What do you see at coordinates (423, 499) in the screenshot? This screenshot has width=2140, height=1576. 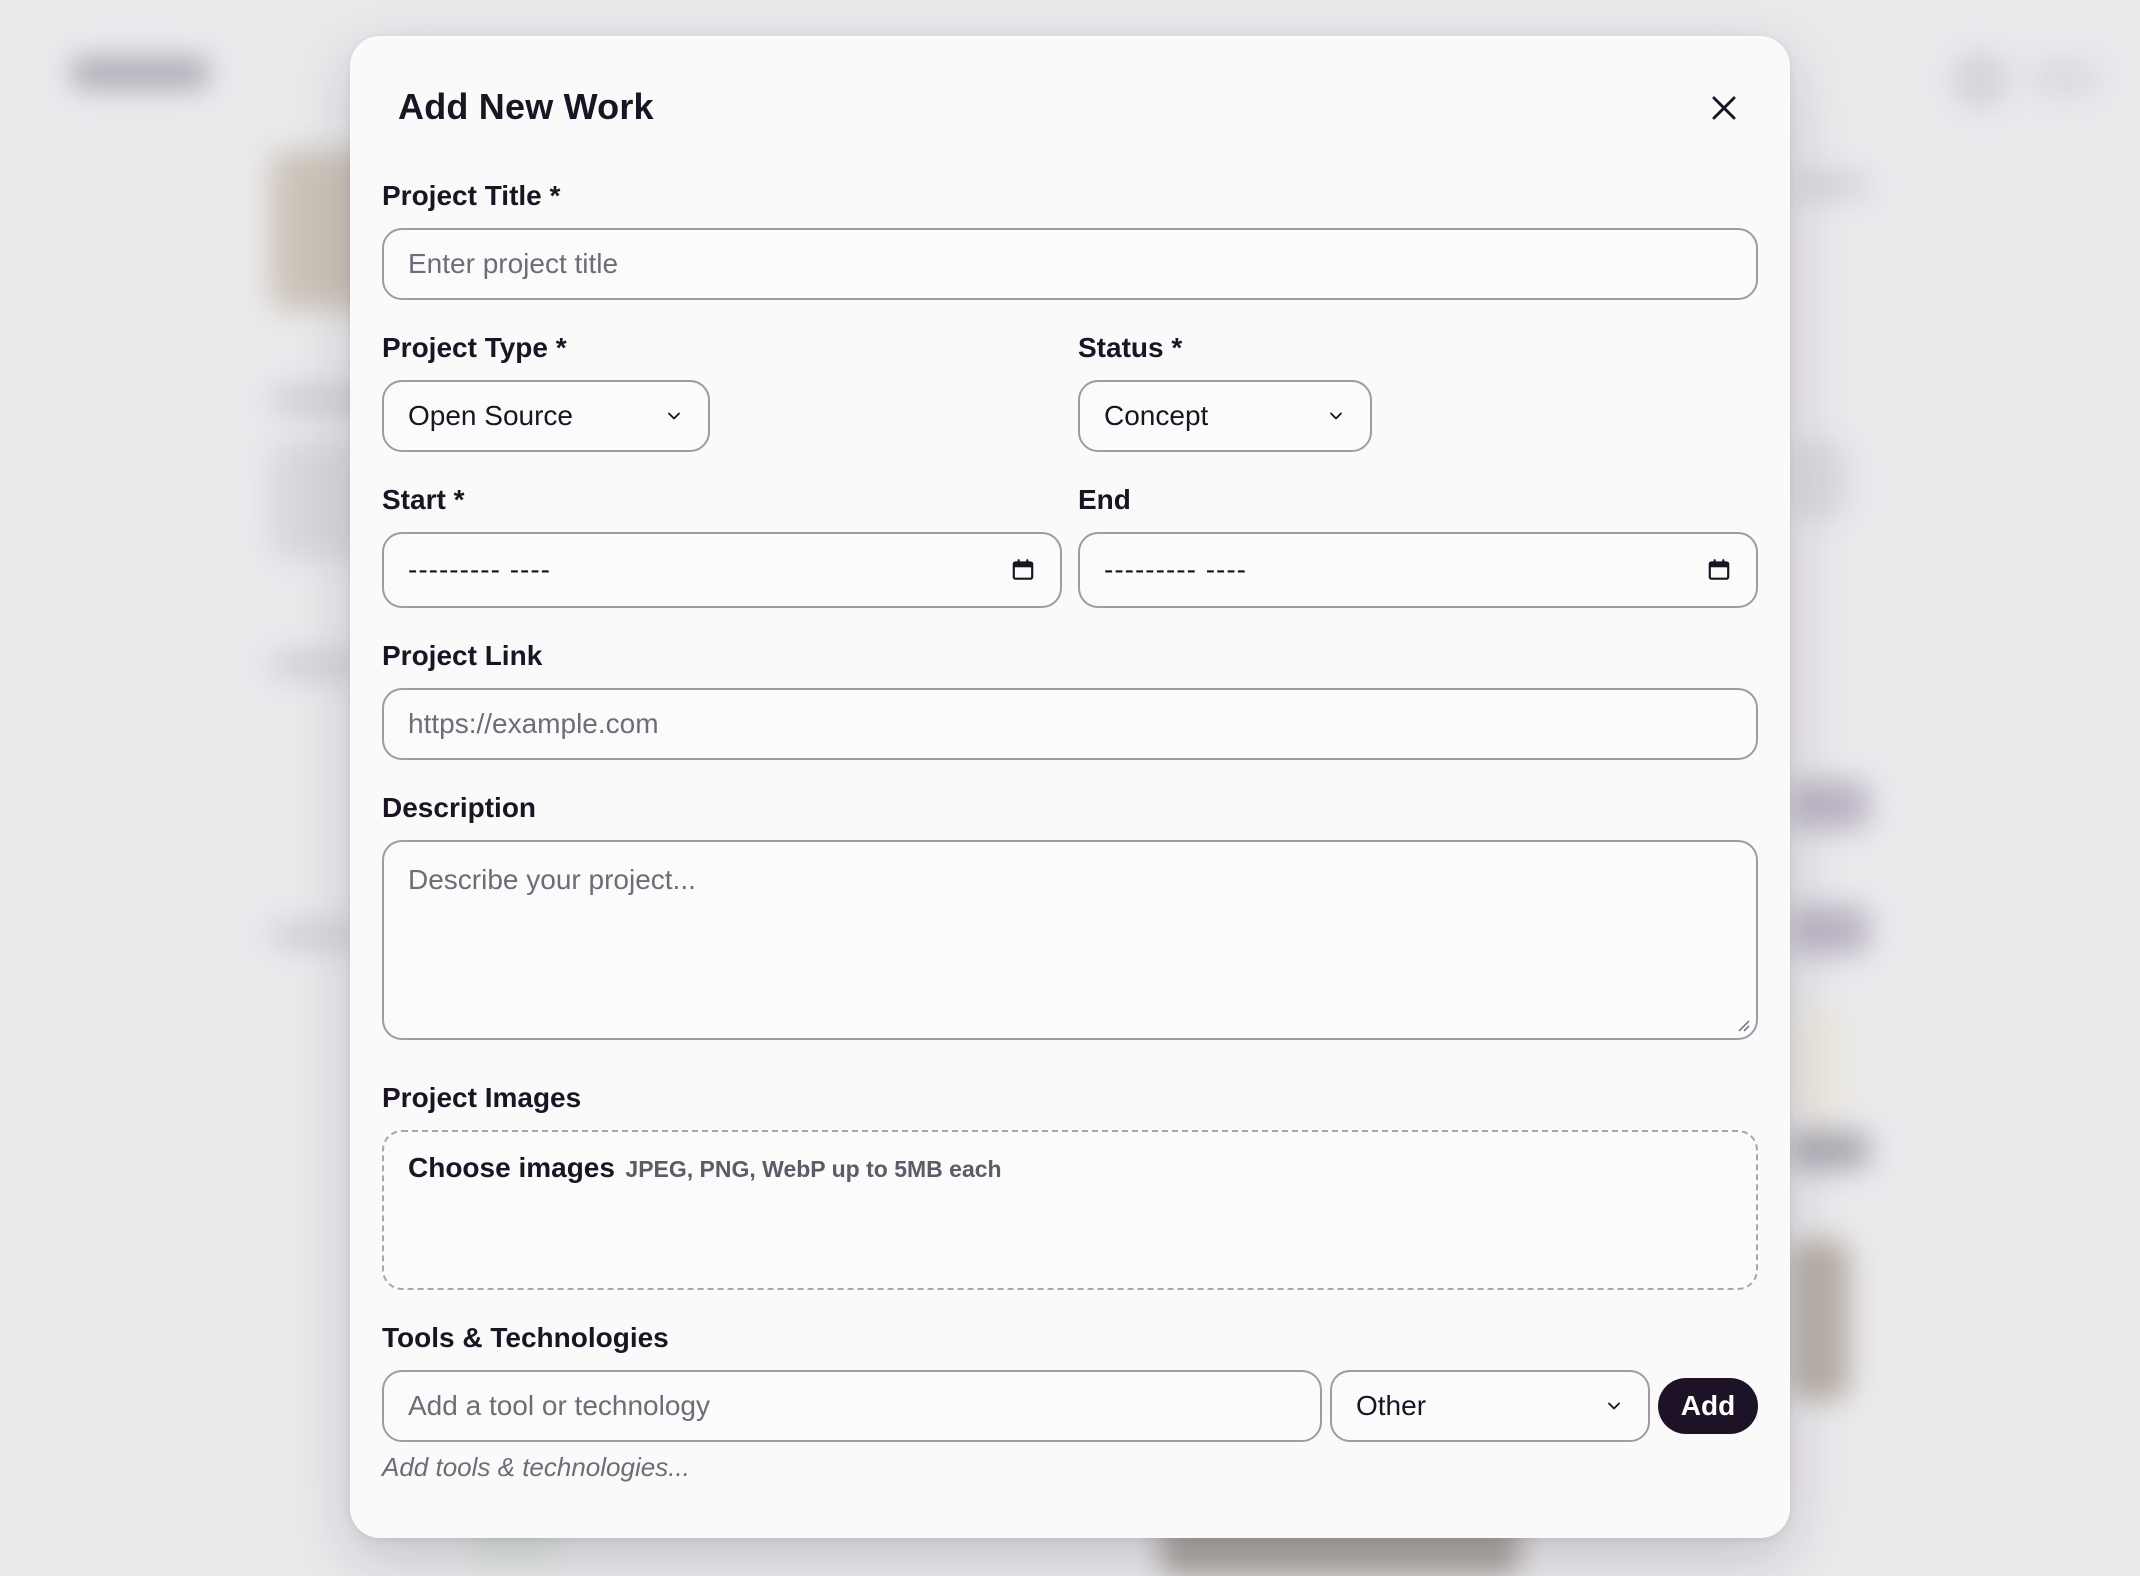 I see `start-label: Start *` at bounding box center [423, 499].